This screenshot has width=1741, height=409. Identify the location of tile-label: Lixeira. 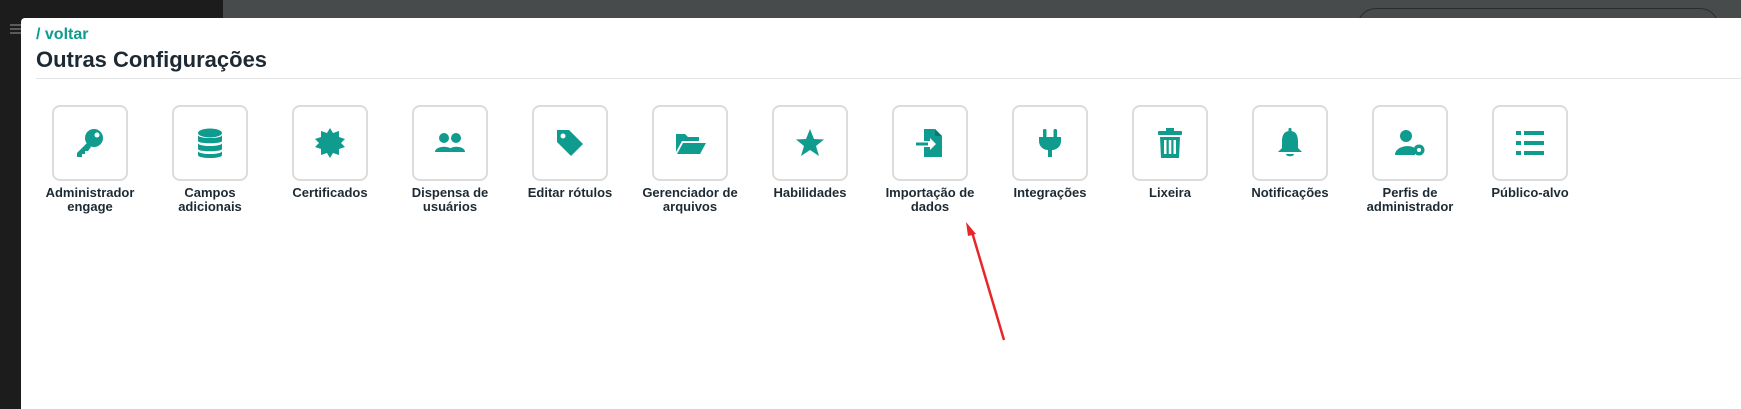
(1170, 192).